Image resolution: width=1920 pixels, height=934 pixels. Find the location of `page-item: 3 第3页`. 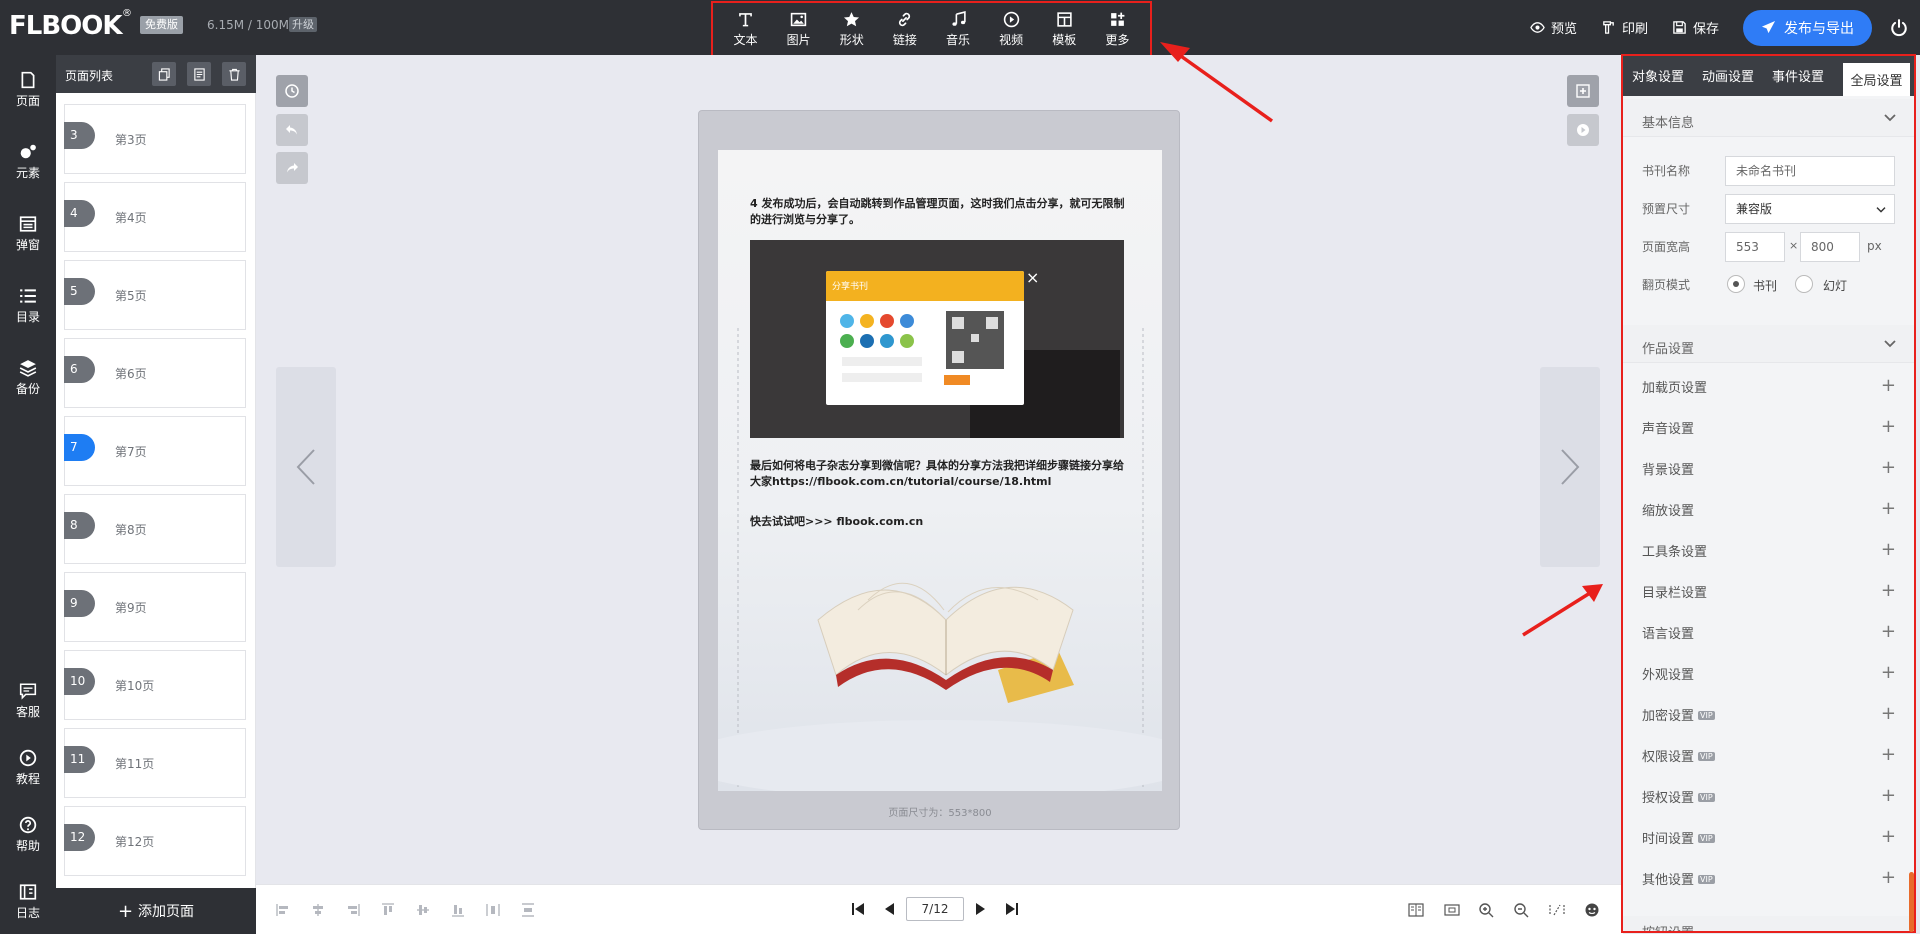

page-item: 3 第3页 is located at coordinates (155, 139).